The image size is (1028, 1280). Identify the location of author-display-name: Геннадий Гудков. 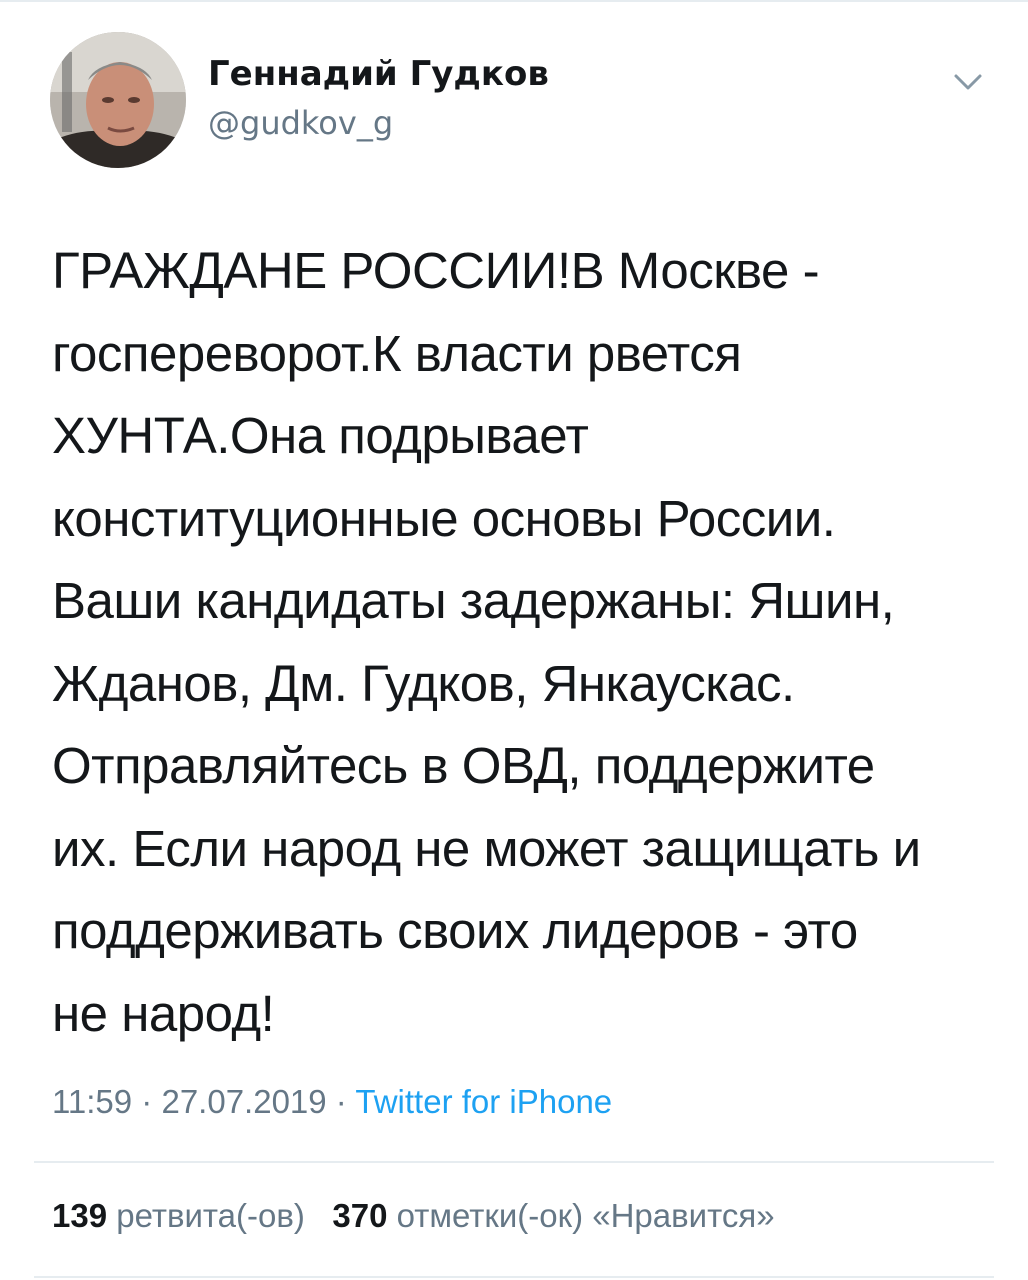
(378, 74).